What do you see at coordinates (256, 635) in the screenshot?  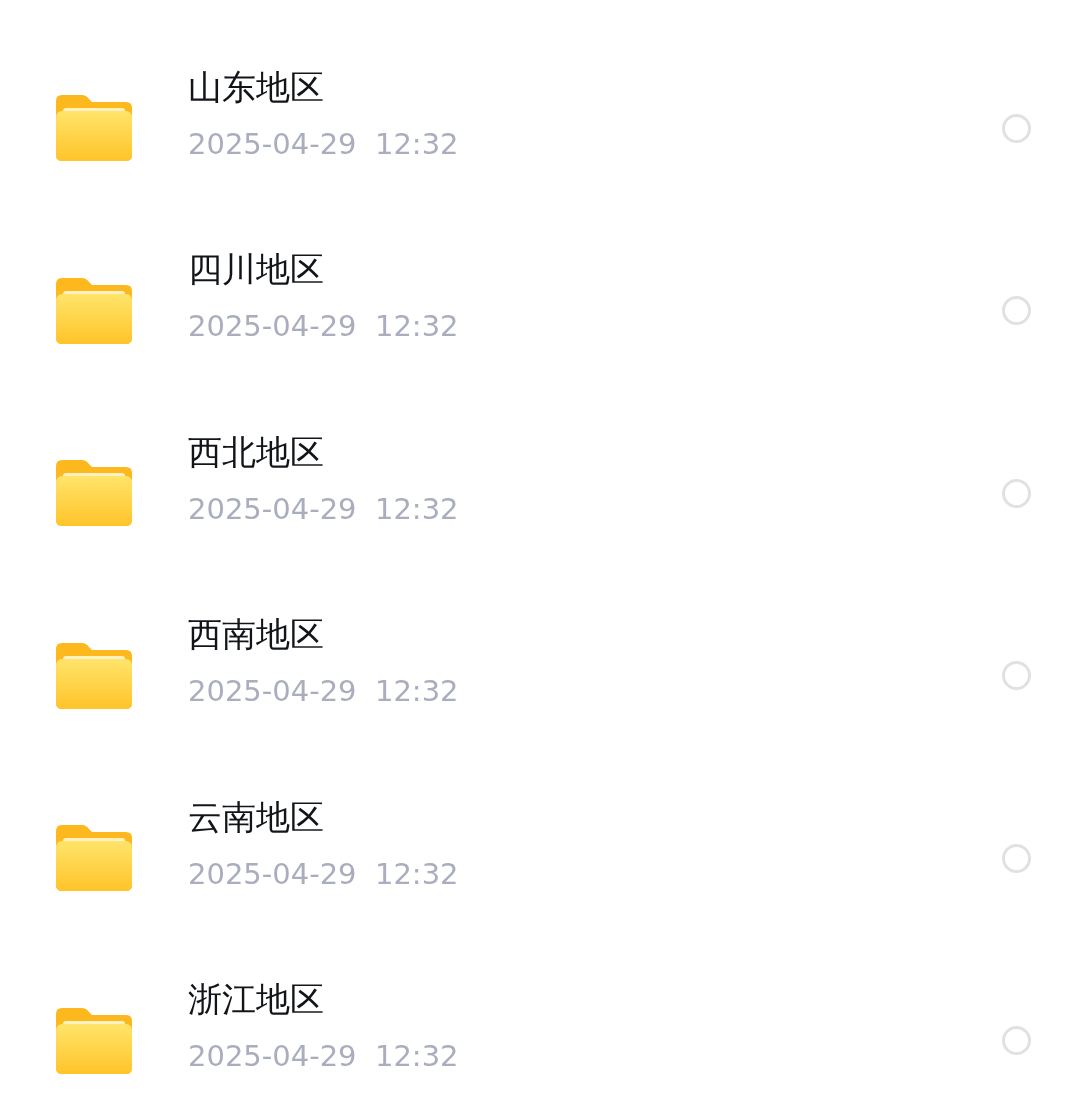 I see `folder-name: 西南地区` at bounding box center [256, 635].